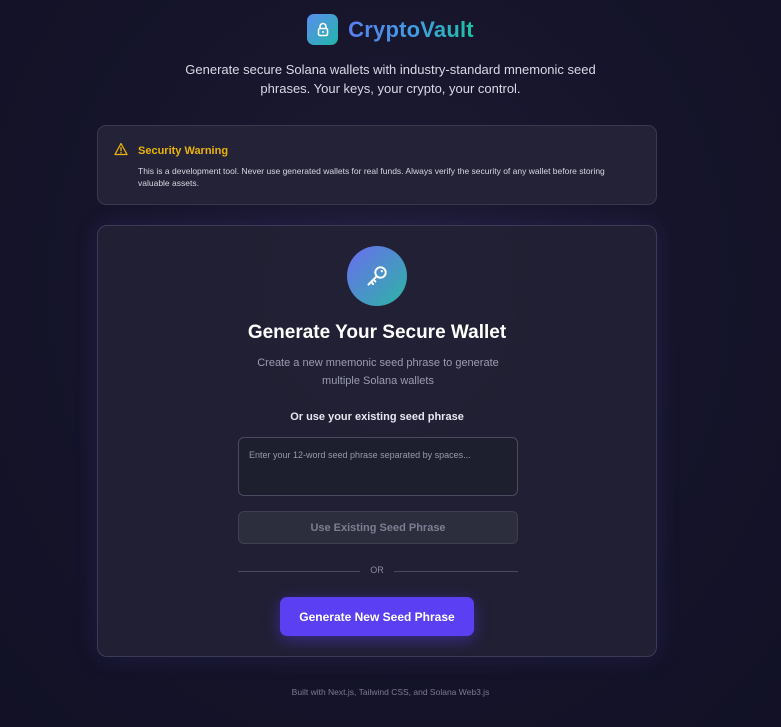  What do you see at coordinates (323, 29) in the screenshot?
I see `lock-icon` at bounding box center [323, 29].